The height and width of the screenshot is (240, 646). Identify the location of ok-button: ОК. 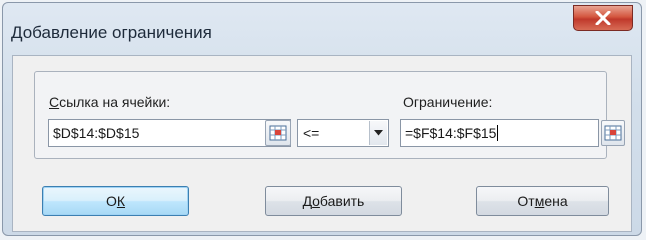
(115, 201).